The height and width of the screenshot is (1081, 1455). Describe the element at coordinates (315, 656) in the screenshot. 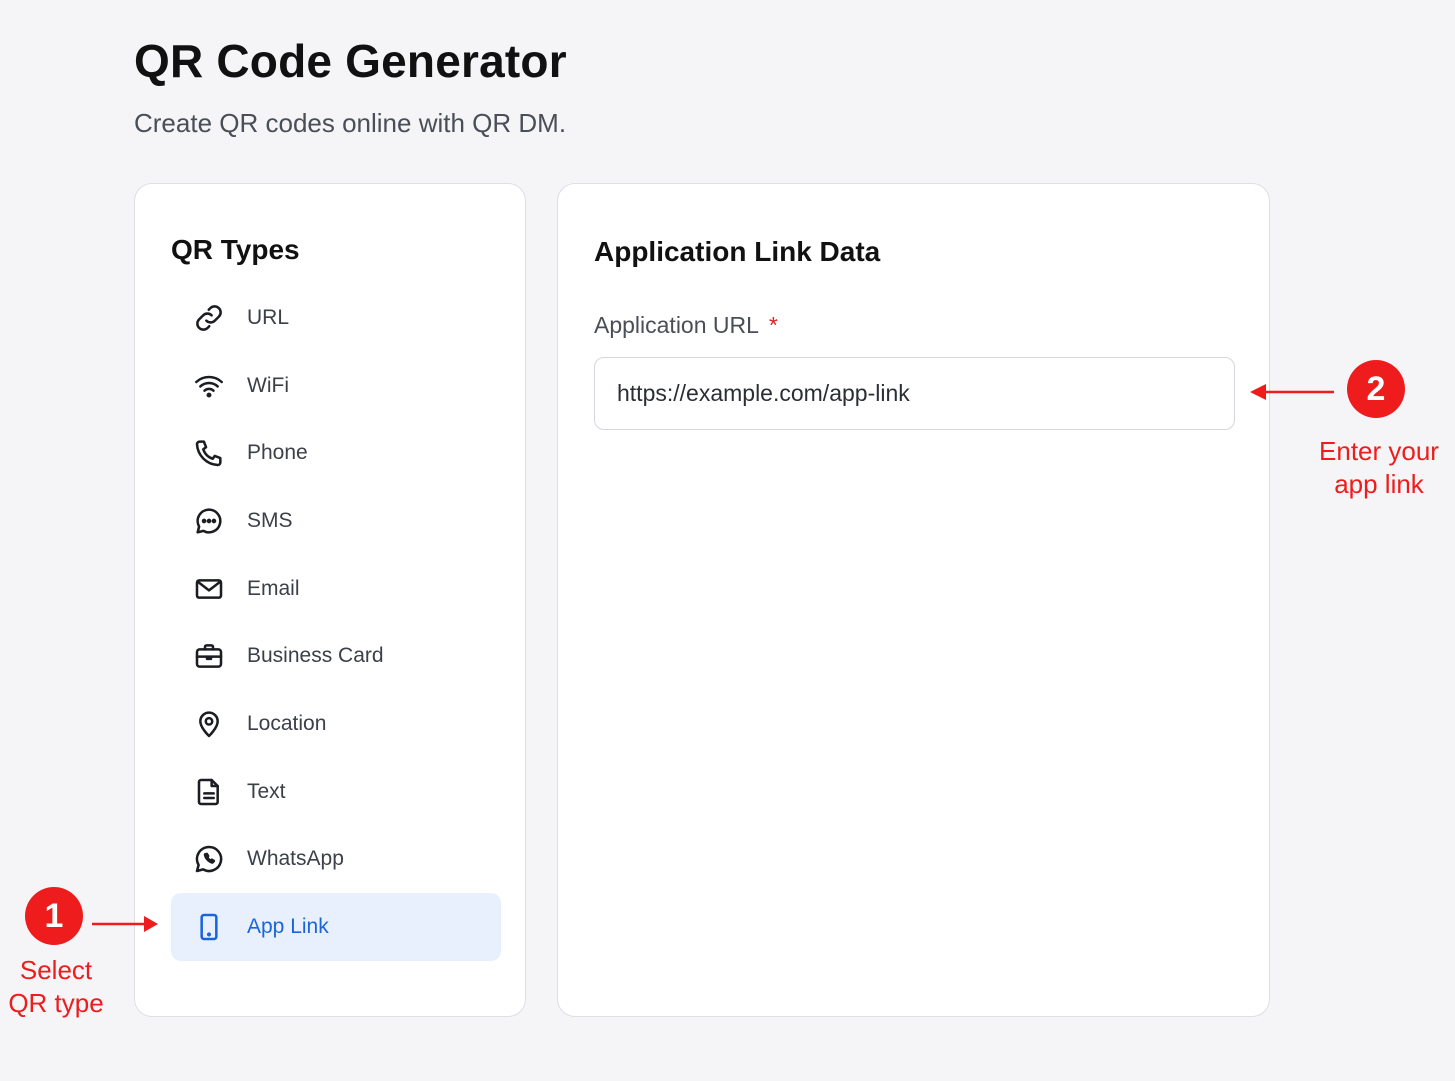

I see `qr-type-label: Business Card` at that location.